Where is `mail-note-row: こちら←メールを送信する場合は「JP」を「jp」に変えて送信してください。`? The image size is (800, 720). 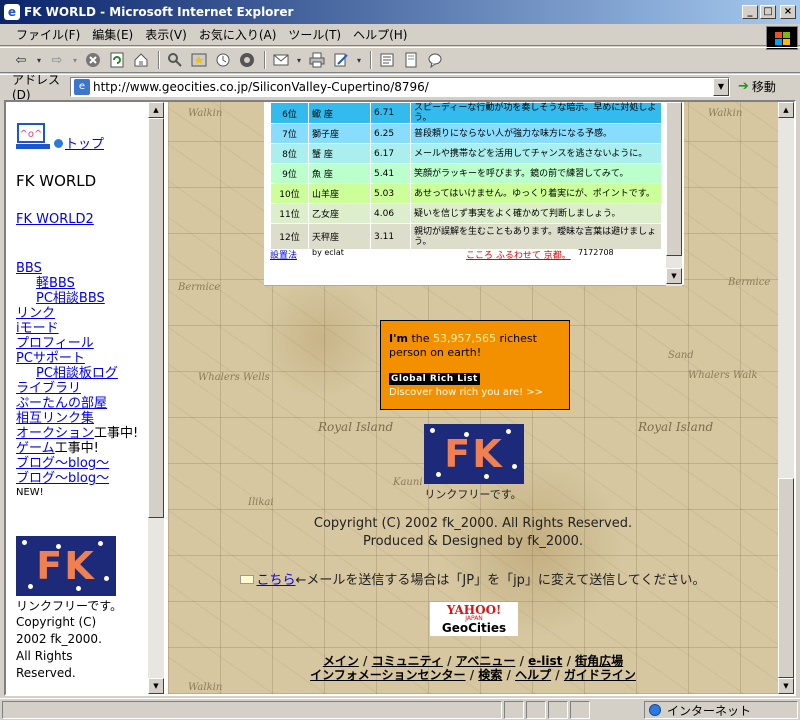 mail-note-row: こちら←メールを送信する場合は「JP」を「jp」に変えて送信してください。 is located at coordinates (473, 578).